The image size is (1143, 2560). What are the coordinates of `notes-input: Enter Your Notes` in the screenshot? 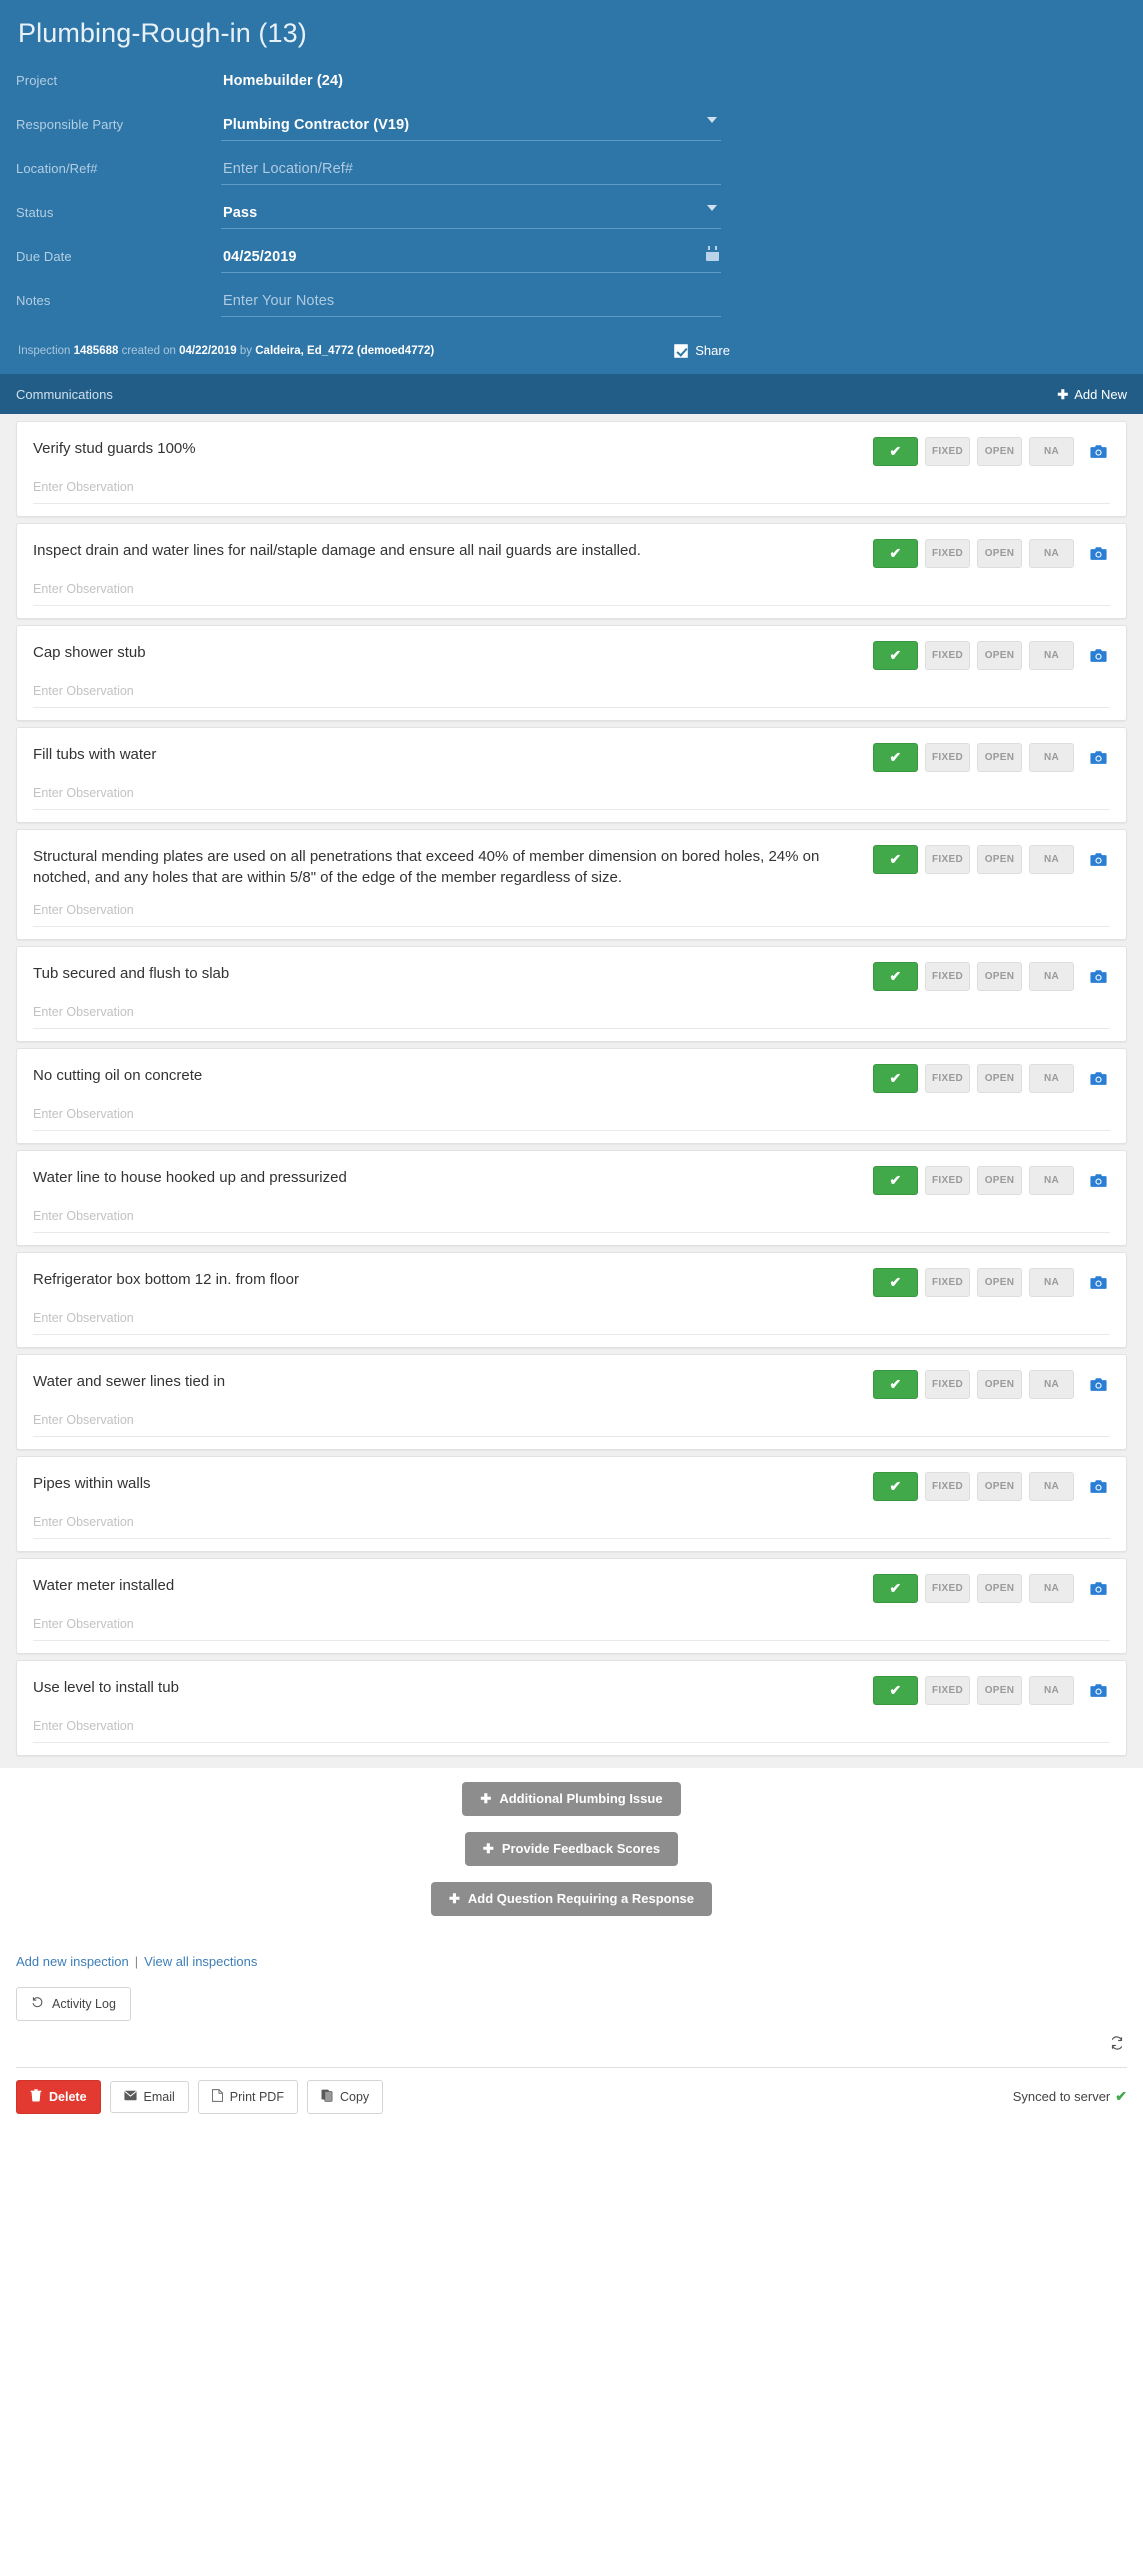 It's located at (471, 302).